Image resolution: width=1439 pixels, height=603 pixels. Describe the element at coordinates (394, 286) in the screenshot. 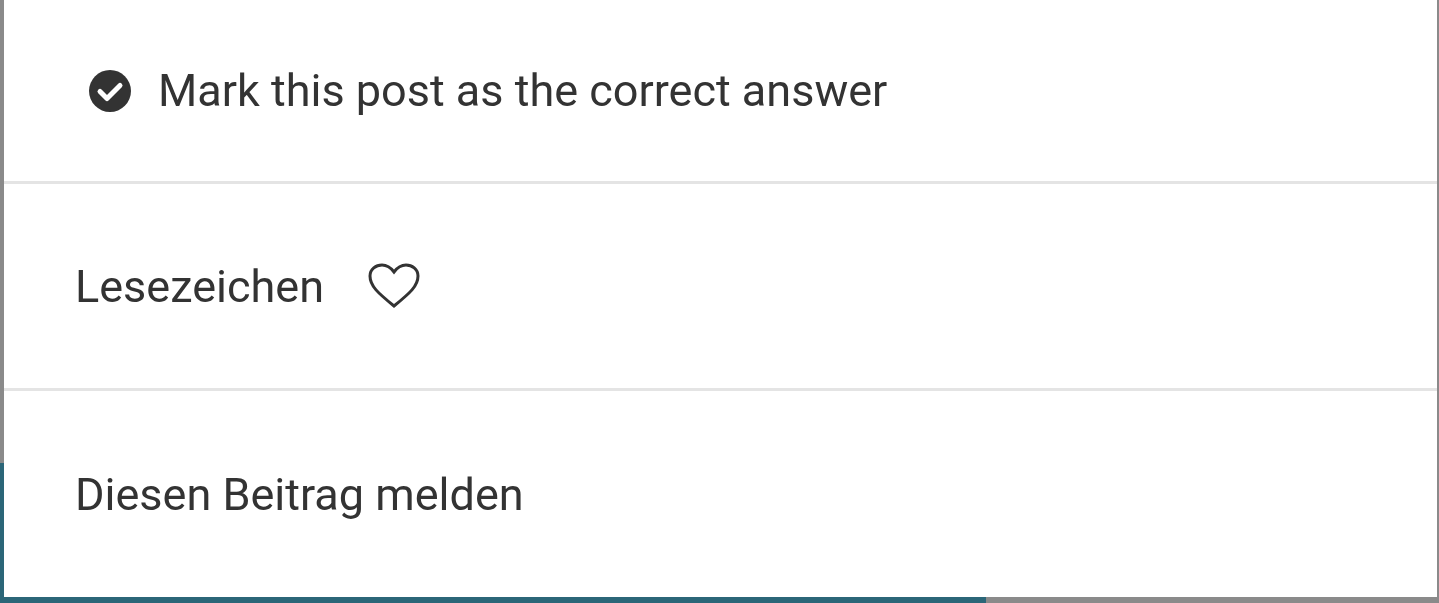

I see `heart-icon` at that location.